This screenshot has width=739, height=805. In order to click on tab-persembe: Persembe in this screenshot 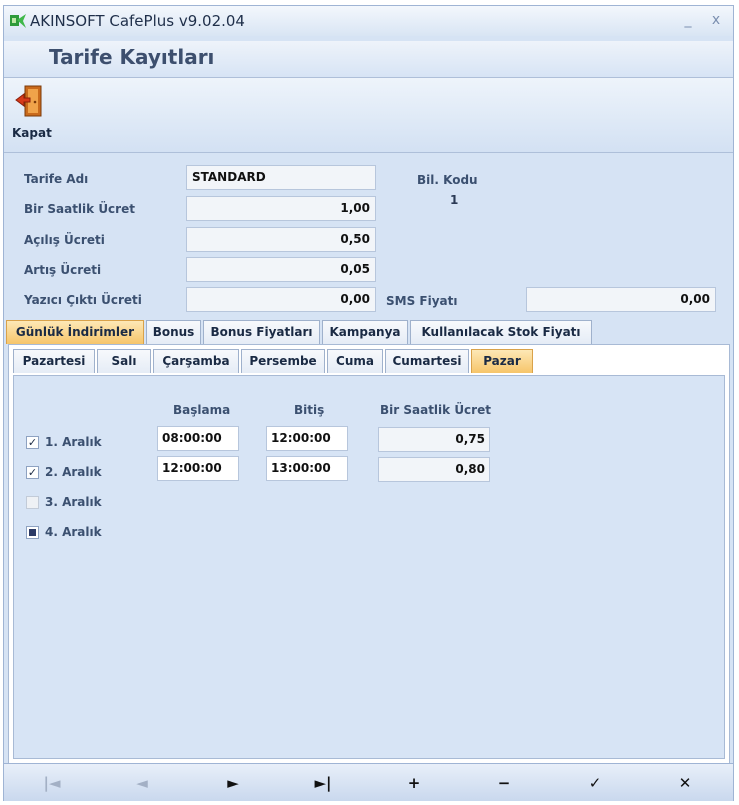, I will do `click(283, 361)`.